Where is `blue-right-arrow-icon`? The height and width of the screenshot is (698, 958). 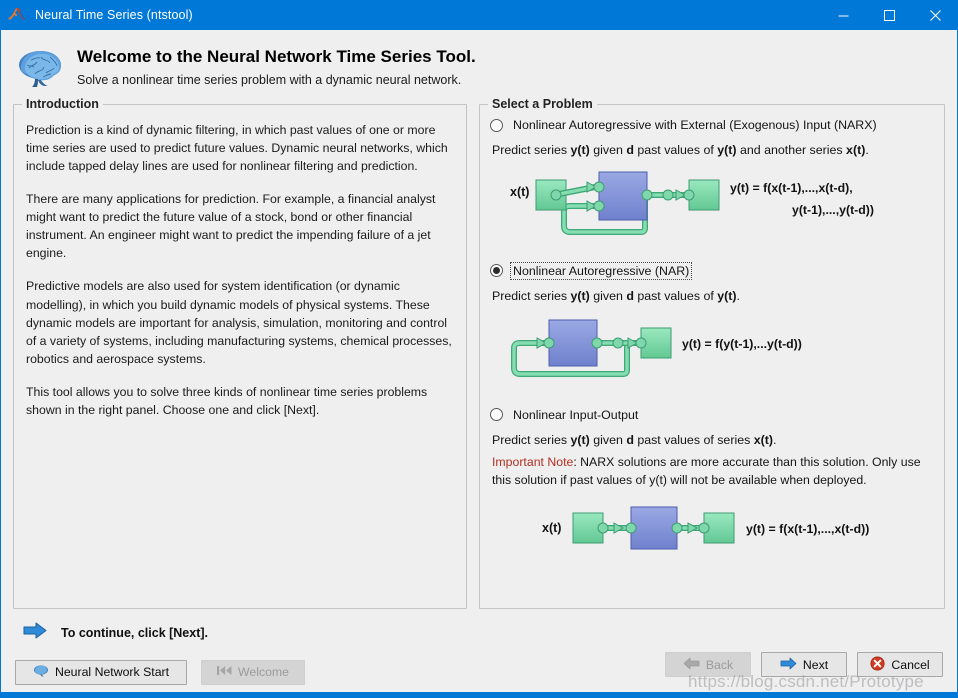
blue-right-arrow-icon is located at coordinates (35, 633).